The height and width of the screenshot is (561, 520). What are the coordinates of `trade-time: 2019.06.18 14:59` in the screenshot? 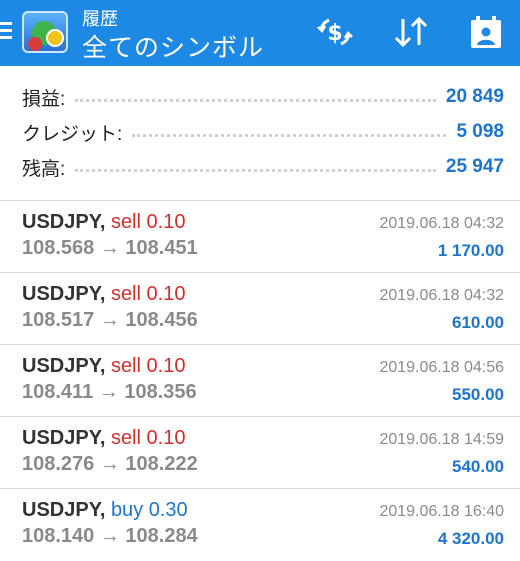 It's located at (441, 439).